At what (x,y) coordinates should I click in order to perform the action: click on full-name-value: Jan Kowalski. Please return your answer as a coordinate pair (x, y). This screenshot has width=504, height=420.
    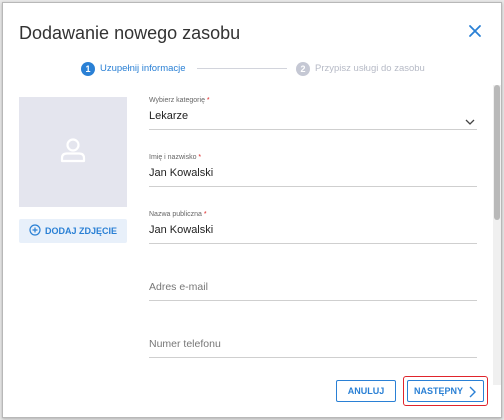
    Looking at the image, I should click on (181, 173).